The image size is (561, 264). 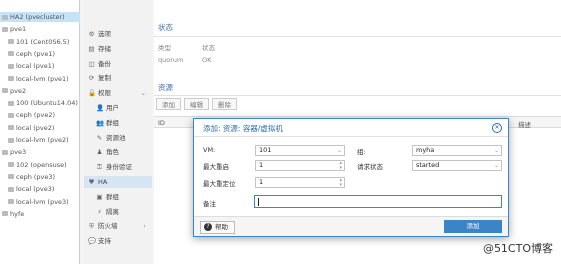 What do you see at coordinates (118, 197) in the screenshot?
I see `menu-item: ▣ 群组` at bounding box center [118, 197].